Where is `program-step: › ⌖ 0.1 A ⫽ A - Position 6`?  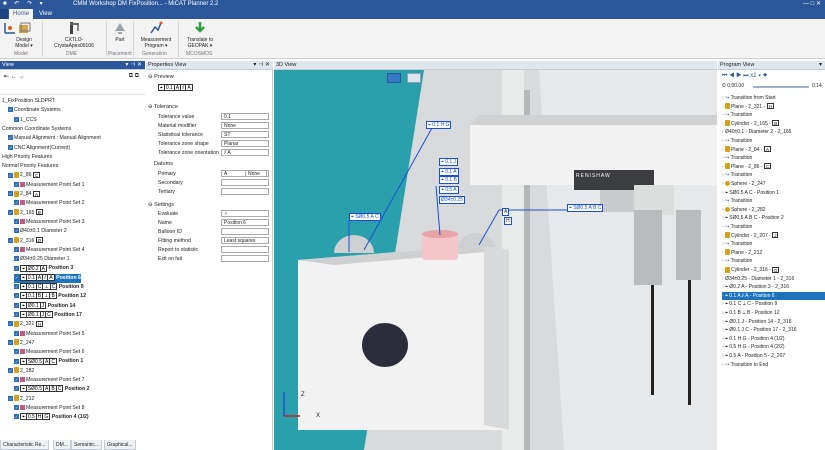
program-step: › ⌖ 0.1 A ⫽ A - Position 6 is located at coordinates (773, 296).